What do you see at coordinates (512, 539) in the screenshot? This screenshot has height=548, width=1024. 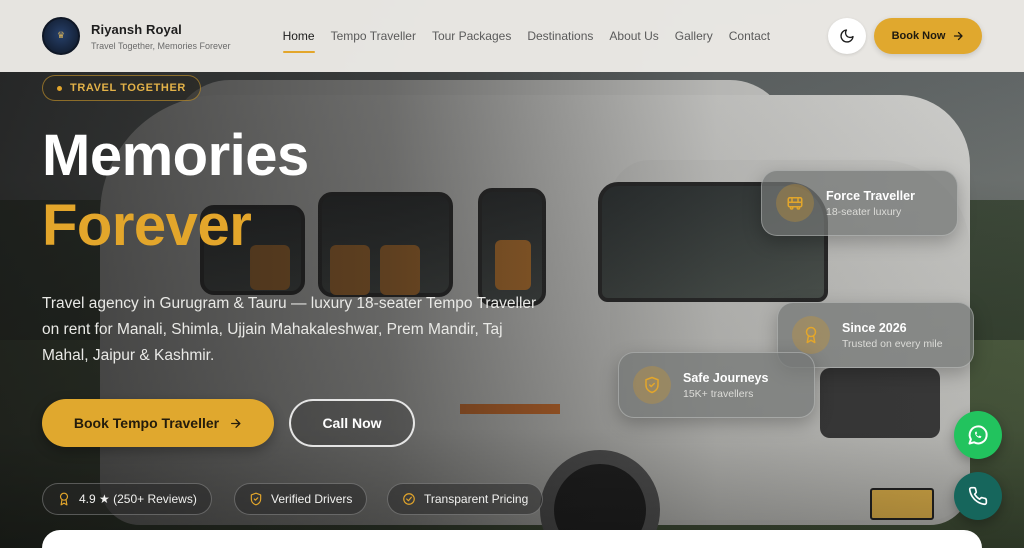 I see `booking-panel` at bounding box center [512, 539].